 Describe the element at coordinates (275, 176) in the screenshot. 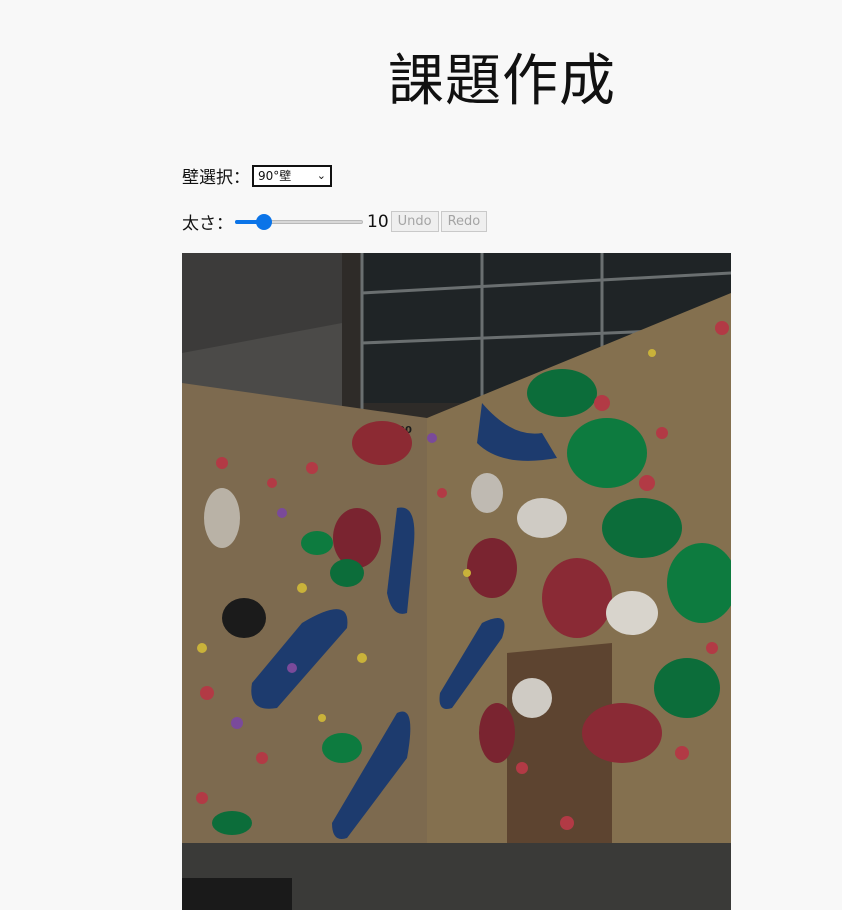

I see `wall-select-value: 90°壁` at that location.